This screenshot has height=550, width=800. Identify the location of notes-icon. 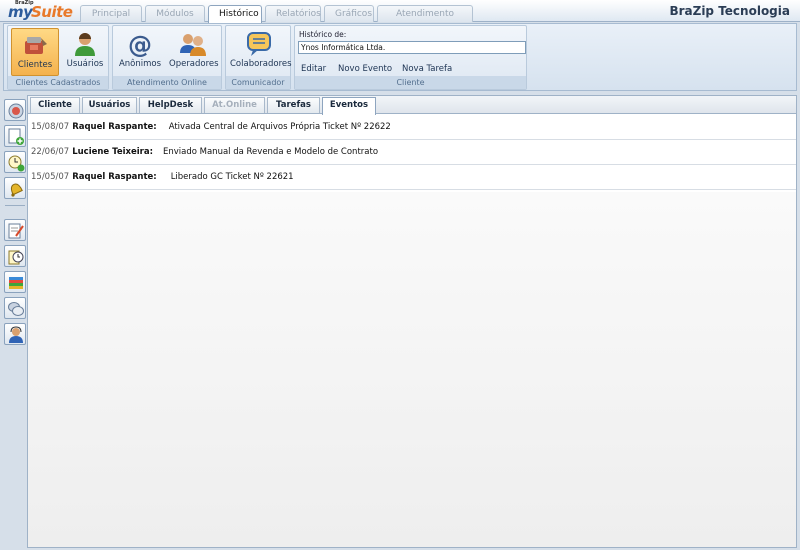
(16, 231).